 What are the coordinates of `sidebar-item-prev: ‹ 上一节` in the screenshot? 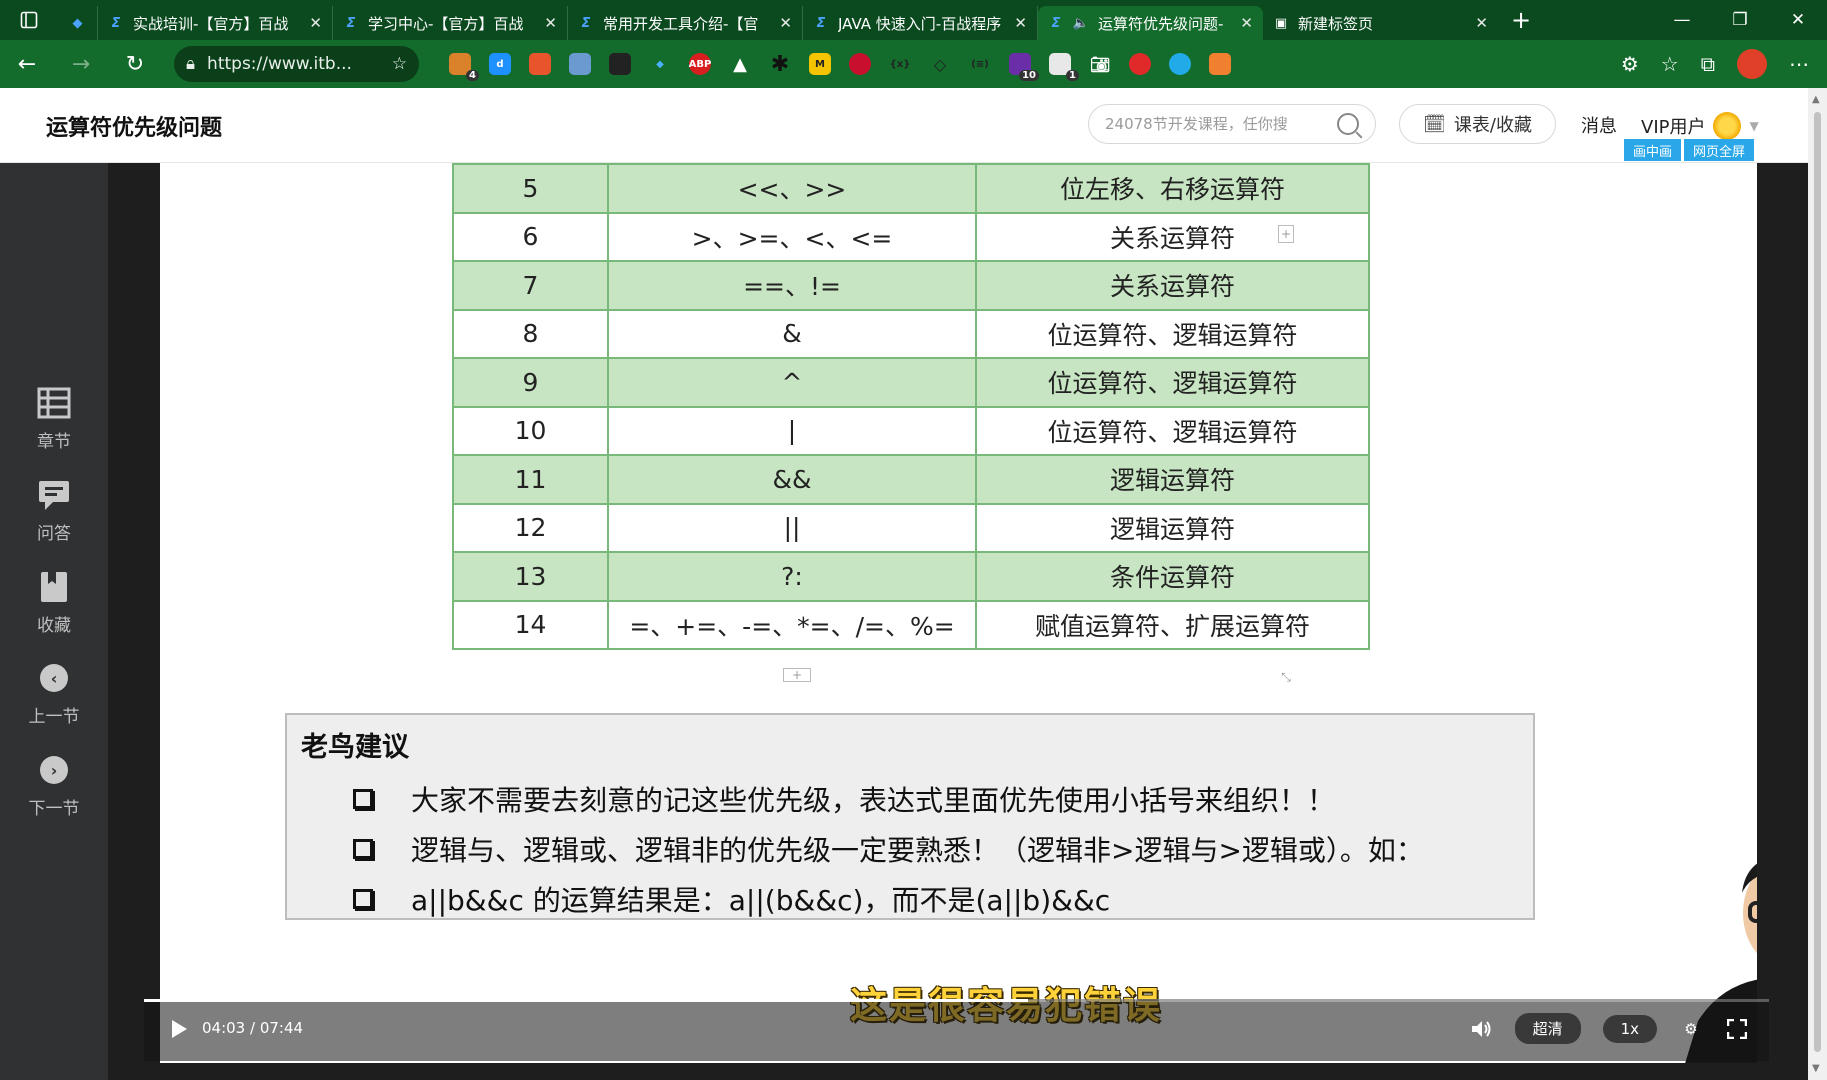 It's located at (54, 693).